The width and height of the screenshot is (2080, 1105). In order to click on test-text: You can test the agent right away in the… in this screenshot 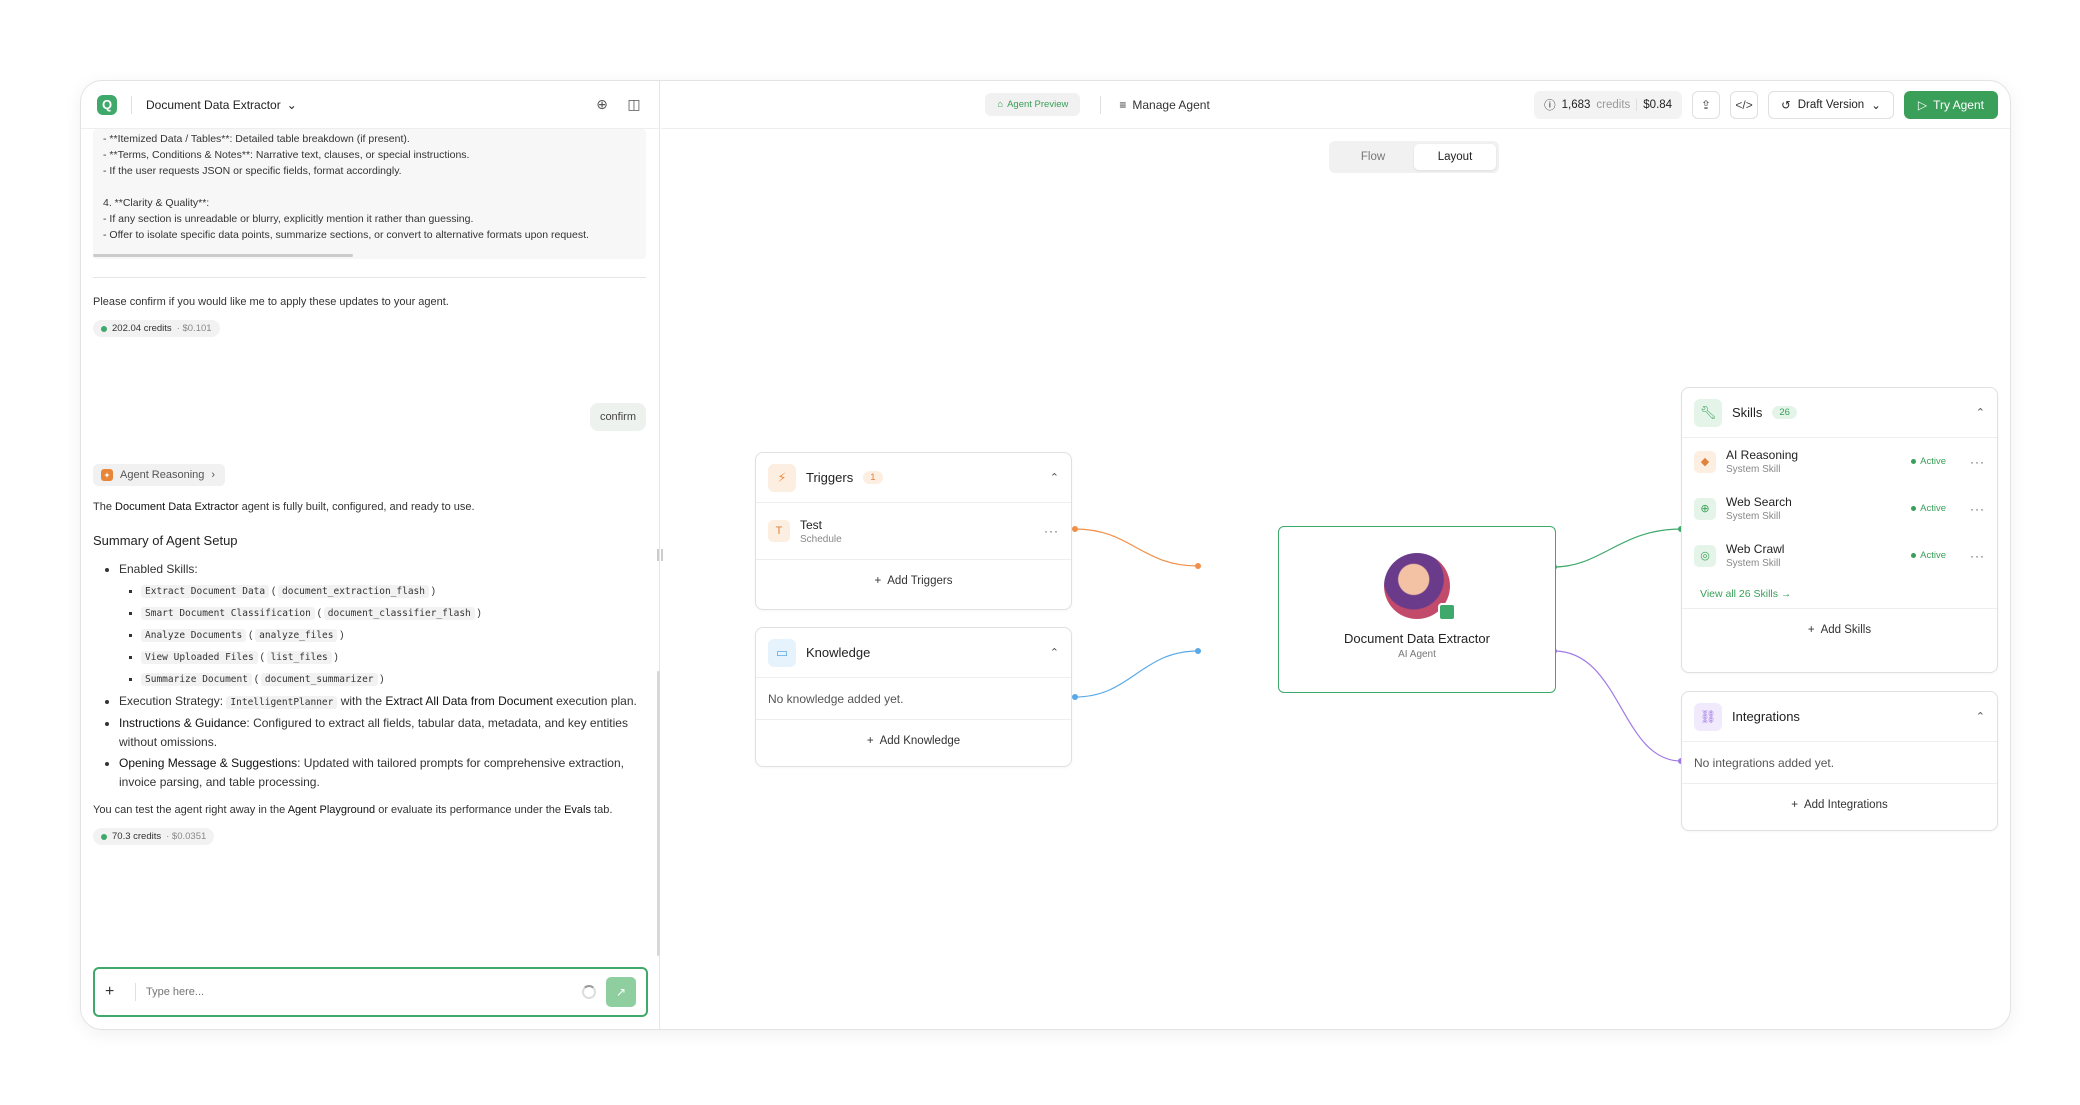, I will do `click(353, 810)`.